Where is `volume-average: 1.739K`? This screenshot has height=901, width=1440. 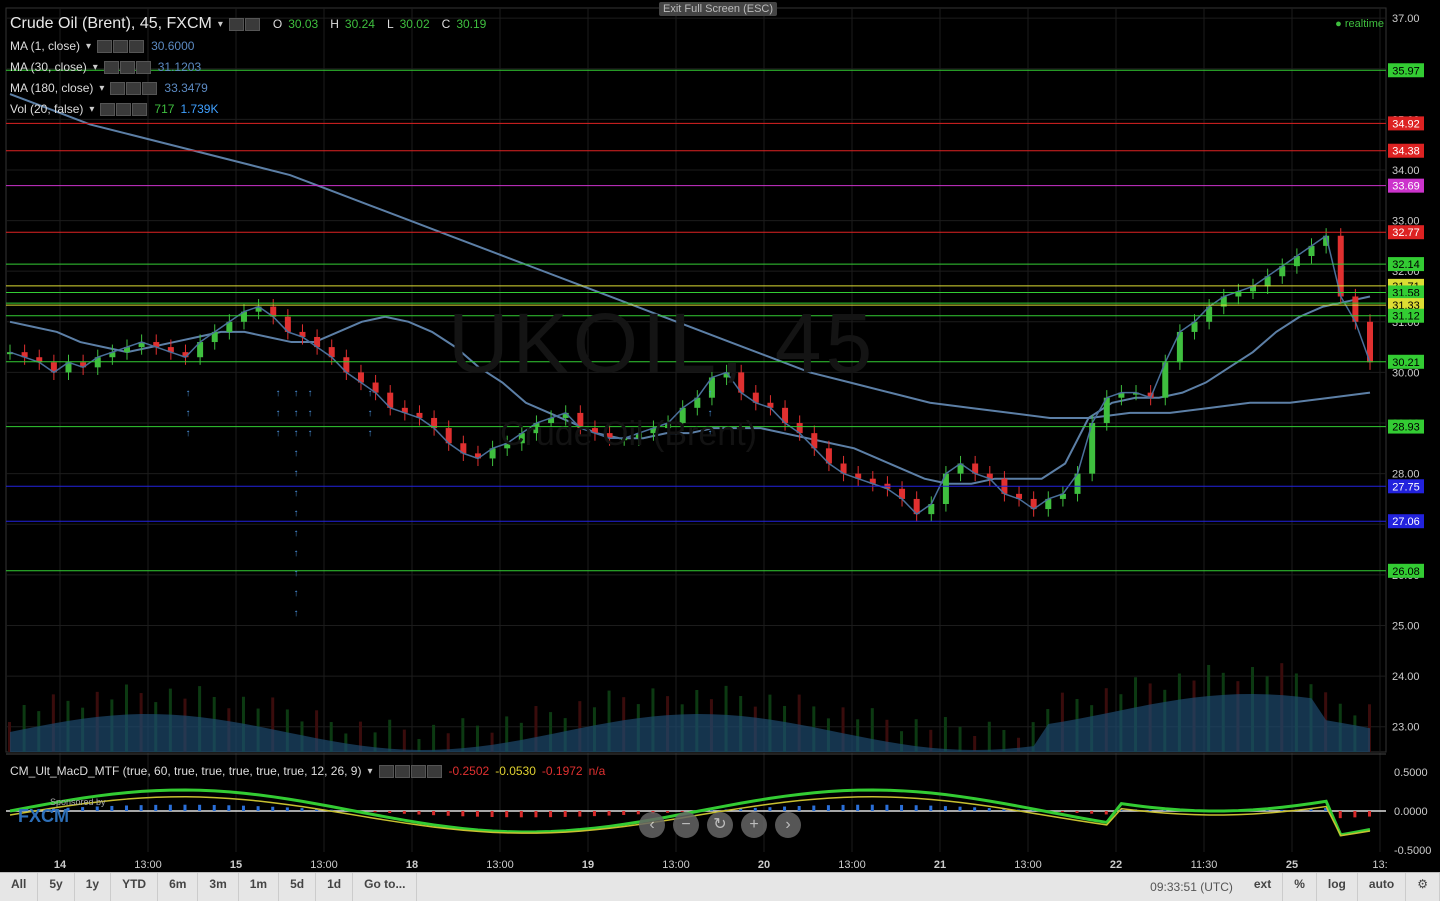
volume-average: 1.739K is located at coordinates (199, 109).